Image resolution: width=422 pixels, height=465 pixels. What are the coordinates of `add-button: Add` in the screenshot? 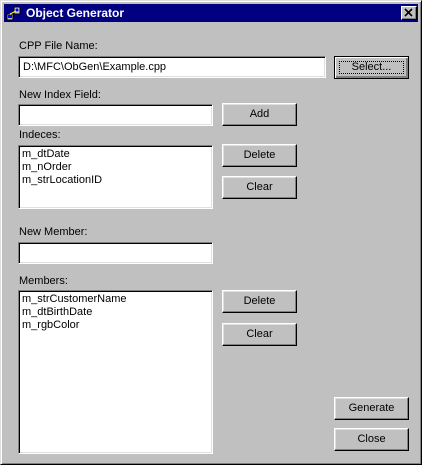 It's located at (259, 114).